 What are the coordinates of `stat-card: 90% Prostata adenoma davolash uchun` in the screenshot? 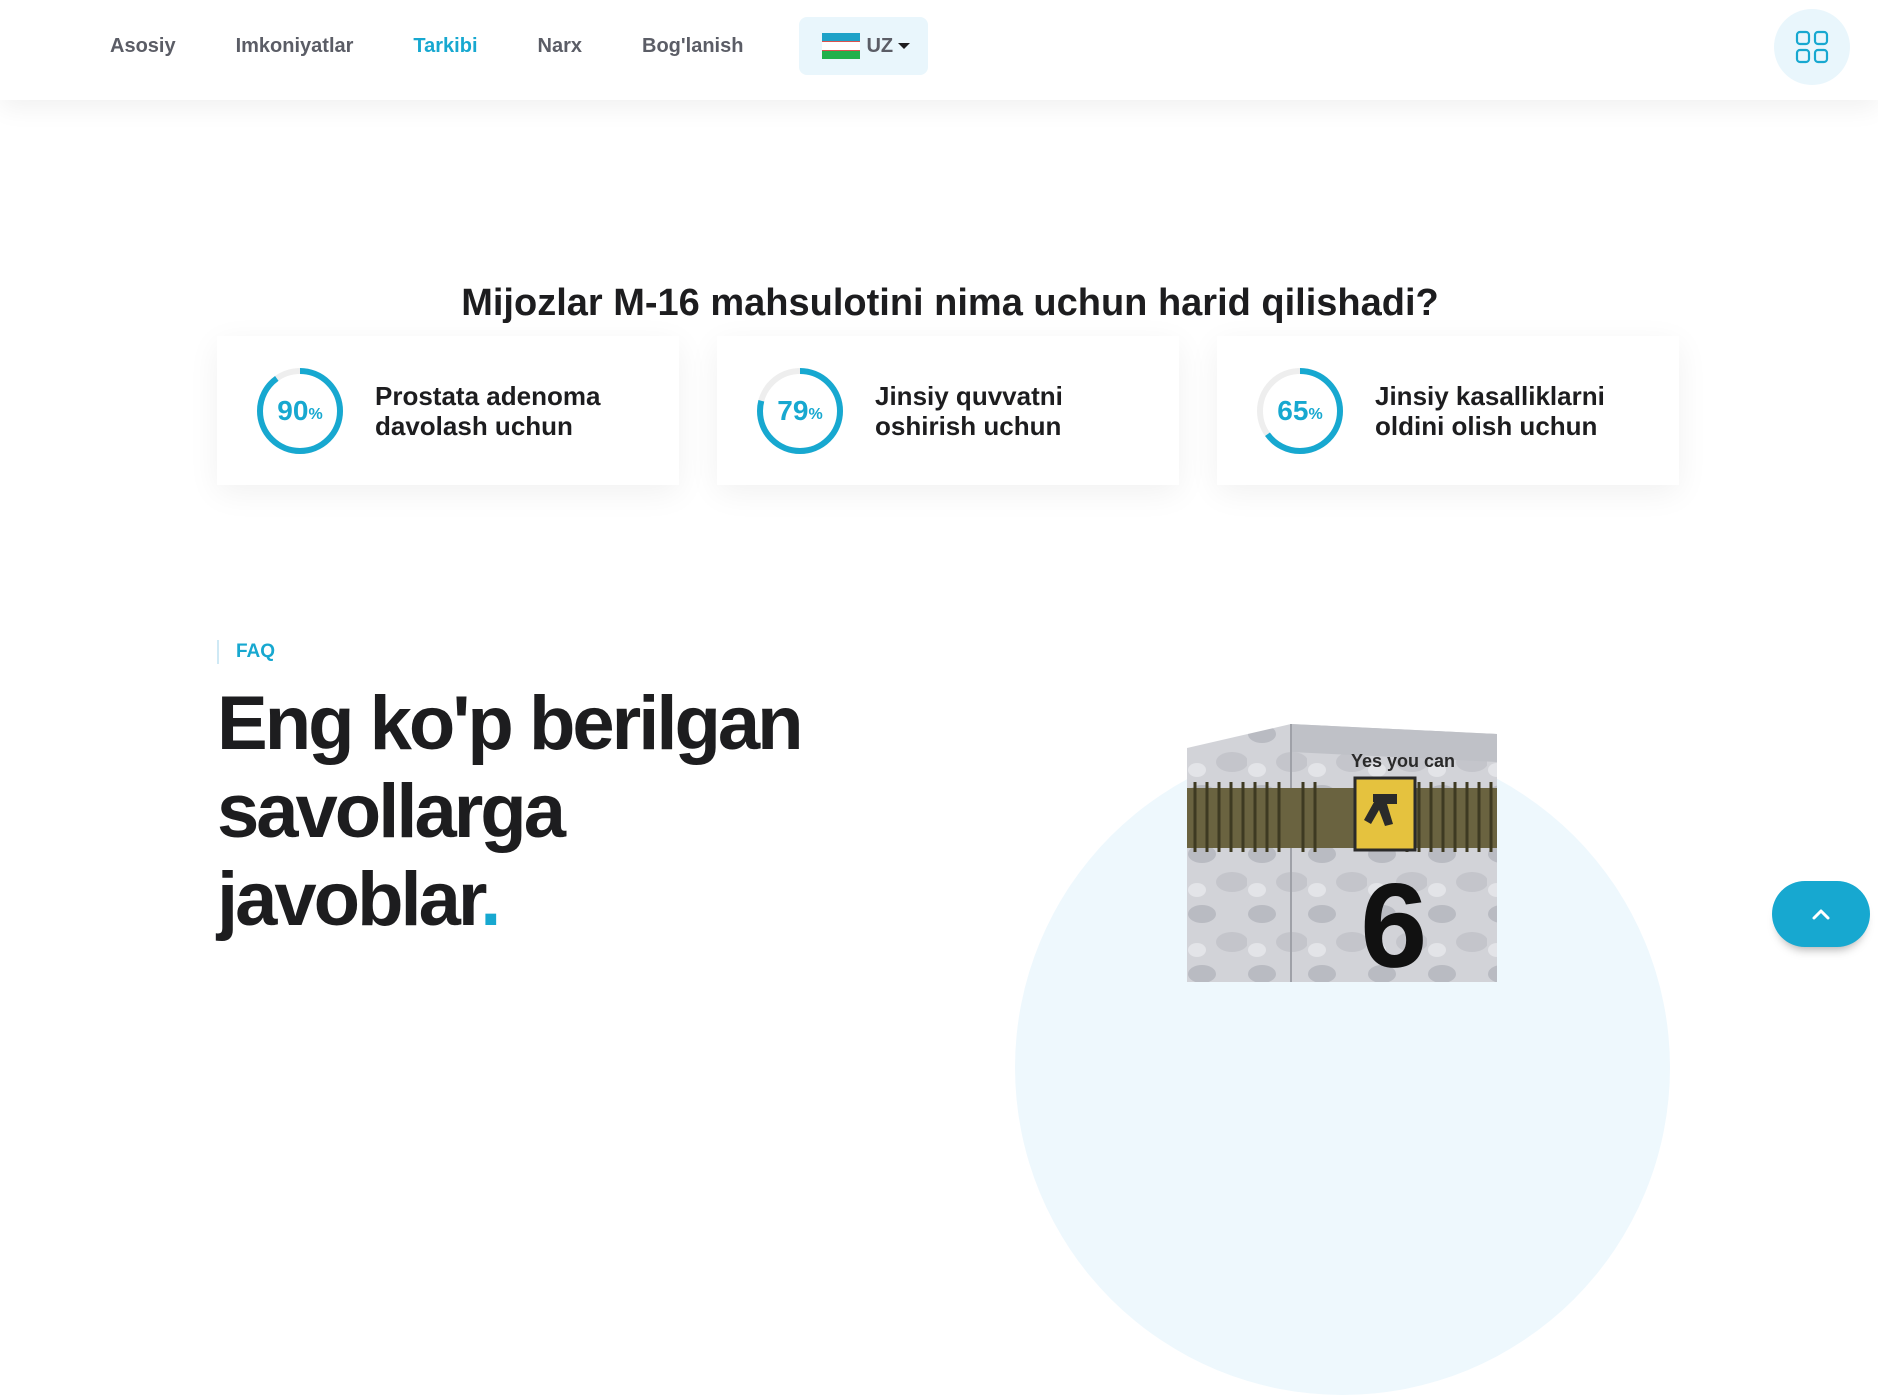 It's located at (448, 410).